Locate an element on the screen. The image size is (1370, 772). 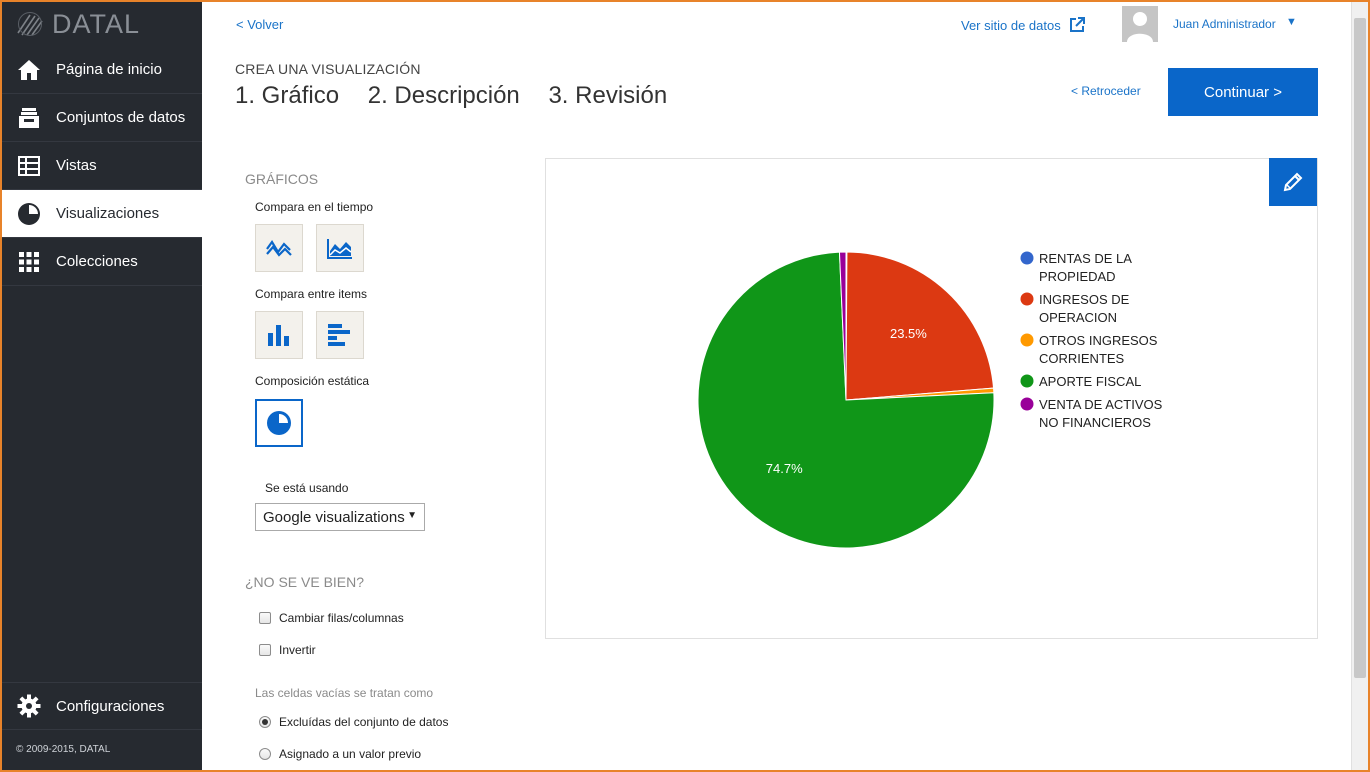
column-chart-icon is located at coordinates (278, 335).